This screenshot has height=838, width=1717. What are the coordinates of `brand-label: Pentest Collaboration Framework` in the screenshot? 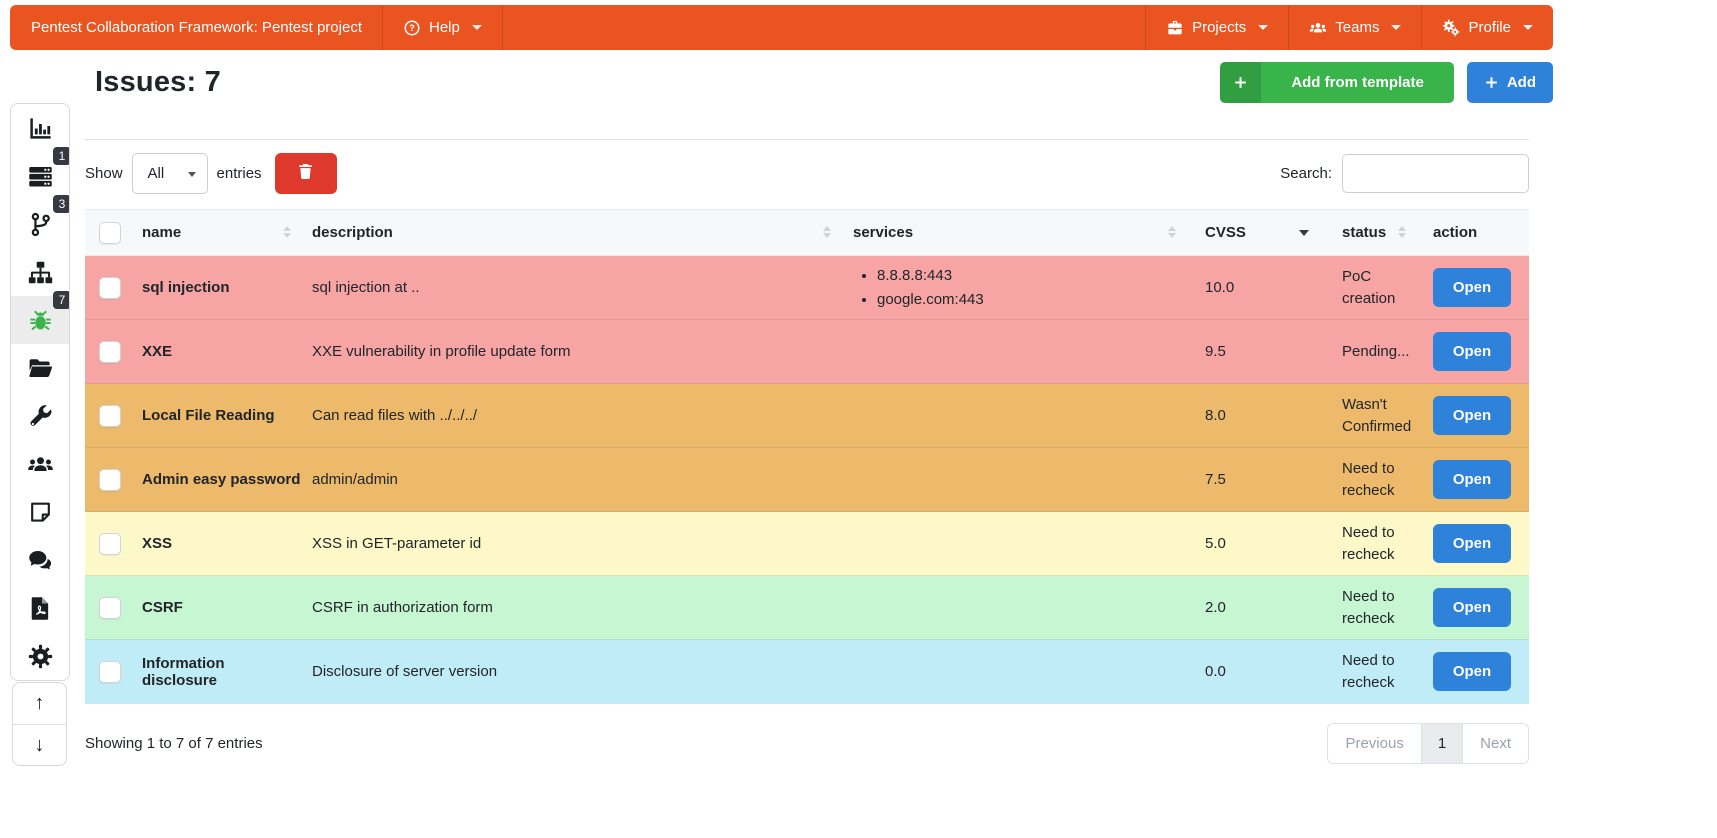 It's located at (196, 27).